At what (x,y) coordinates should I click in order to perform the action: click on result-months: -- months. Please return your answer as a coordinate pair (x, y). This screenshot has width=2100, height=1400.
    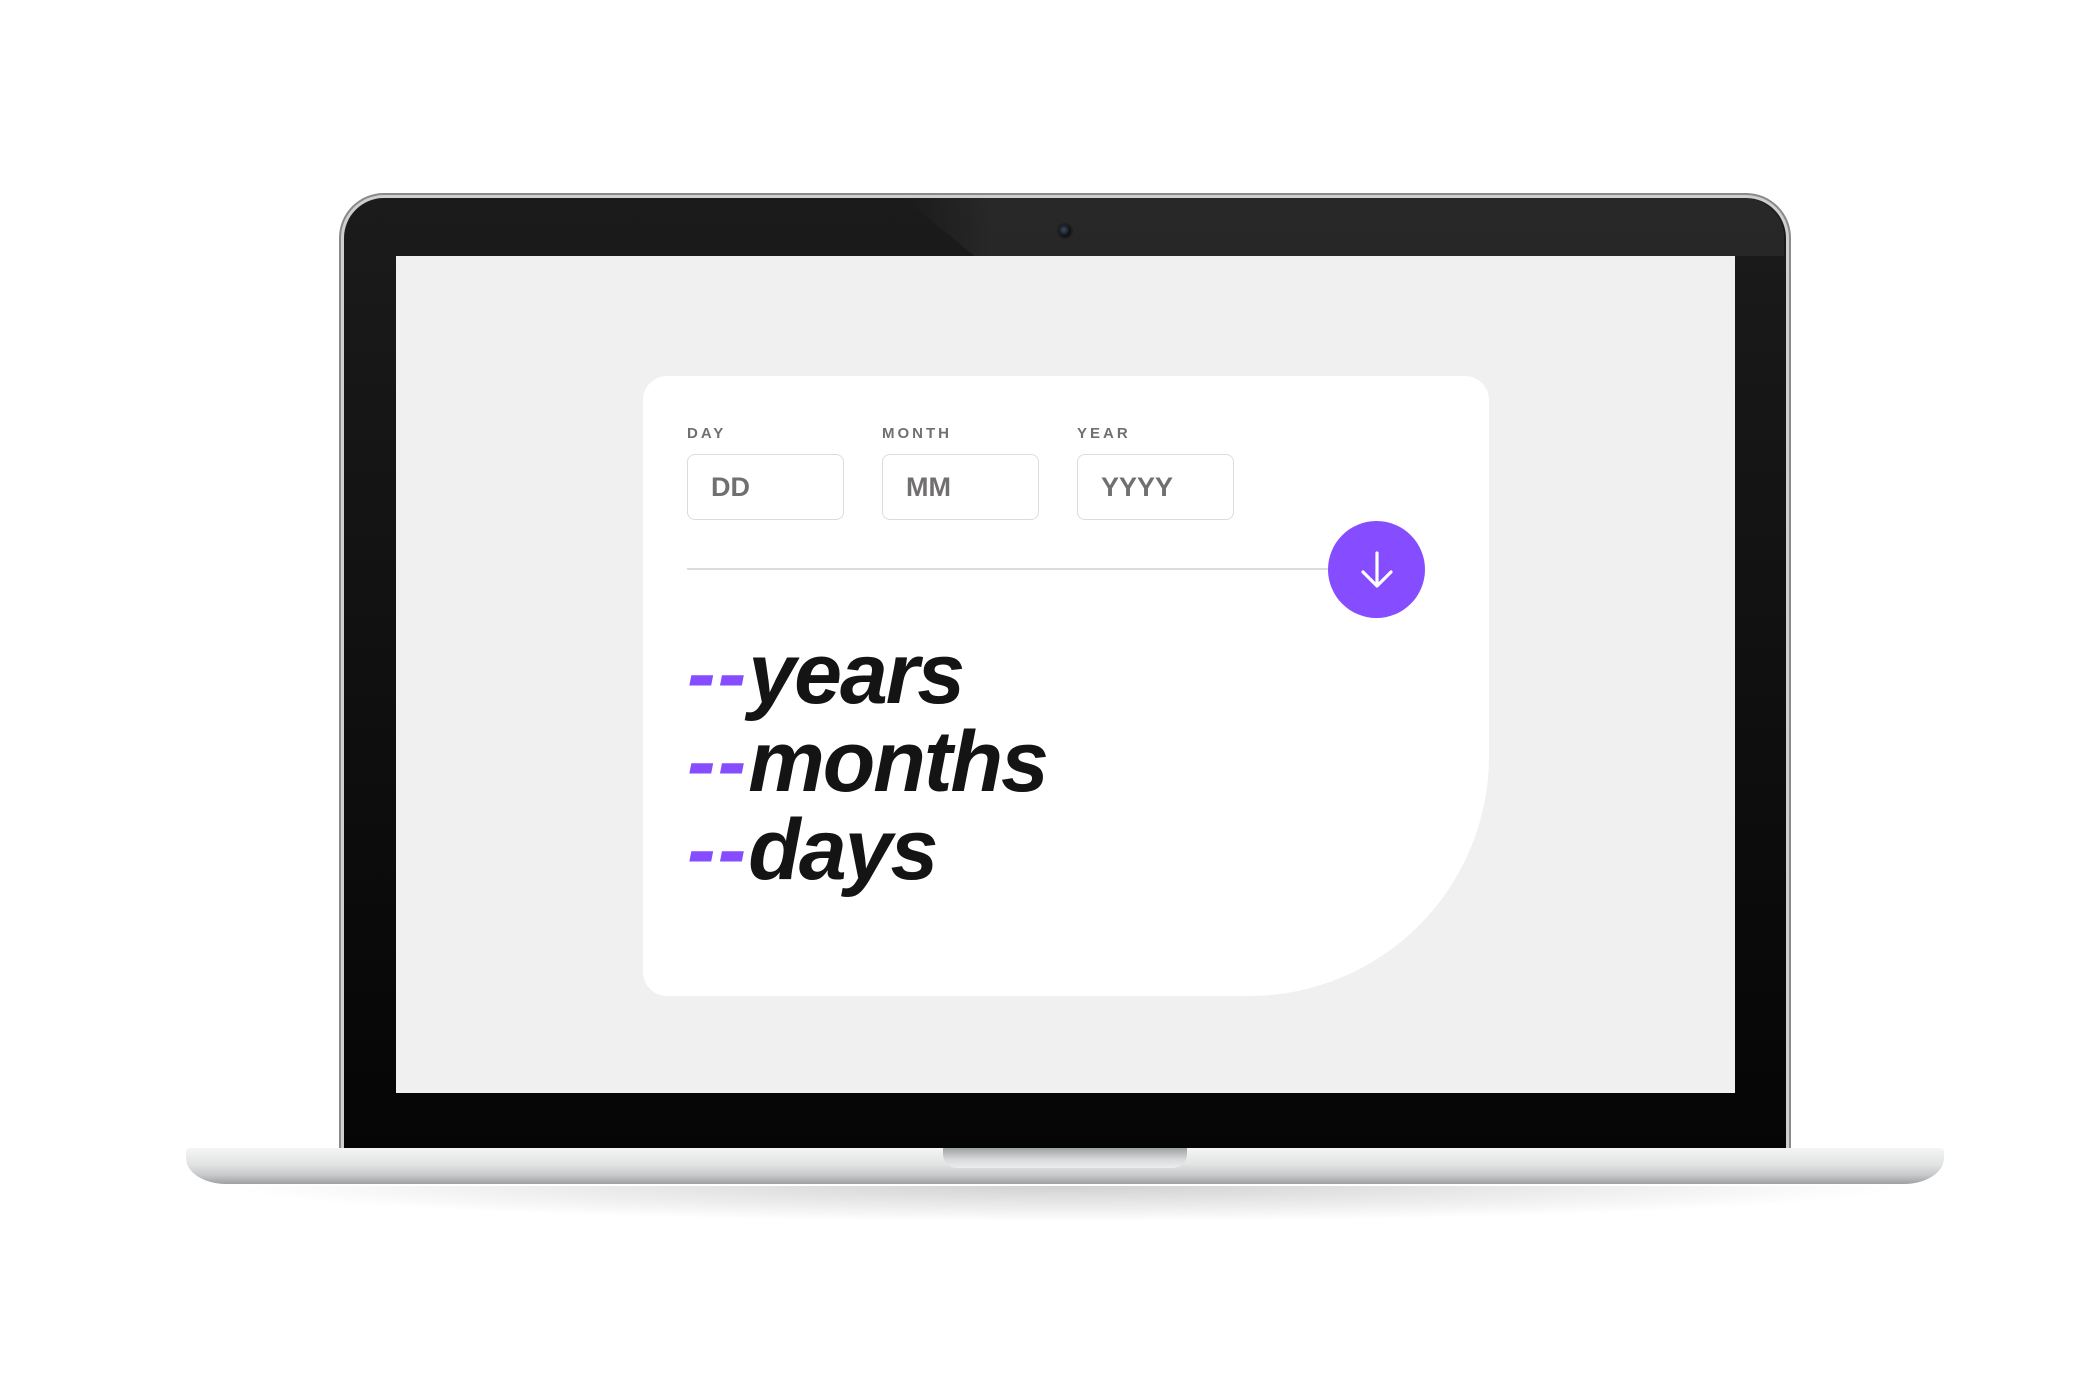
    Looking at the image, I should click on (868, 762).